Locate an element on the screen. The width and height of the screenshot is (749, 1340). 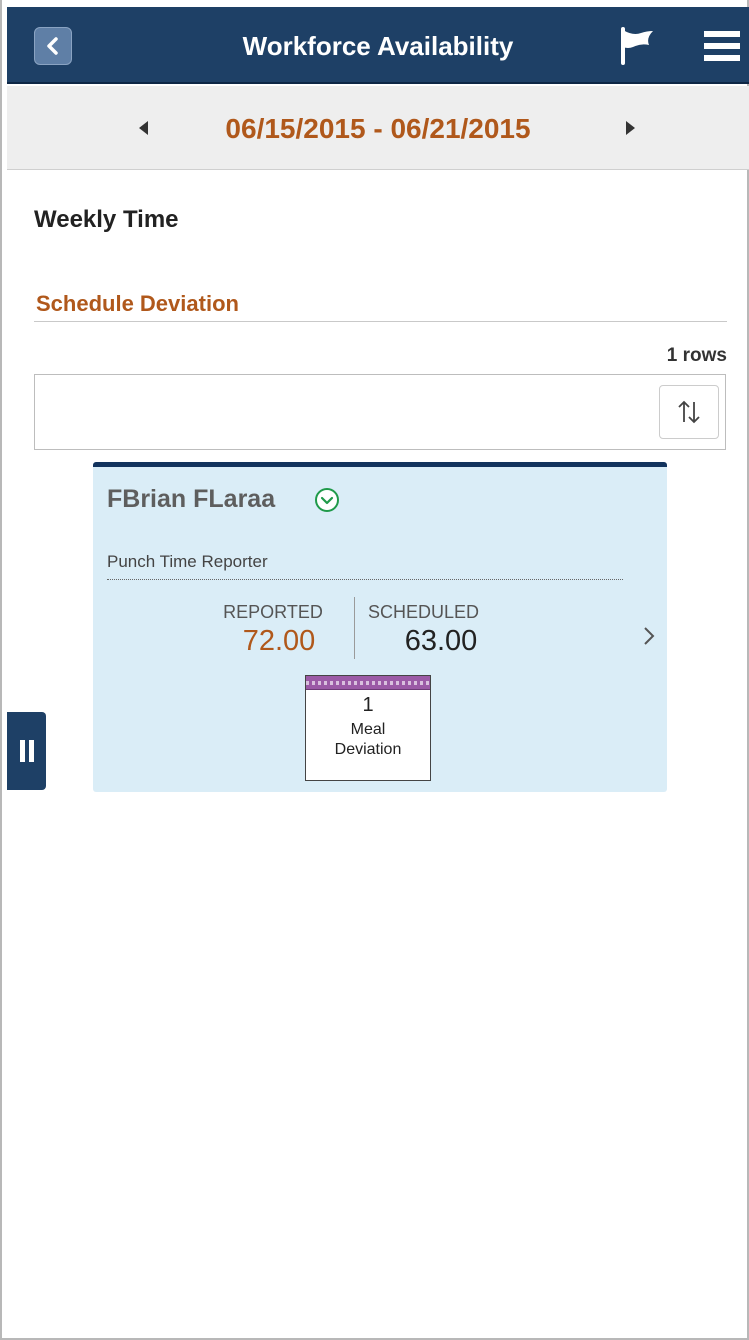
exception-calendar: 1 Meal Deviation is located at coordinates (368, 728).